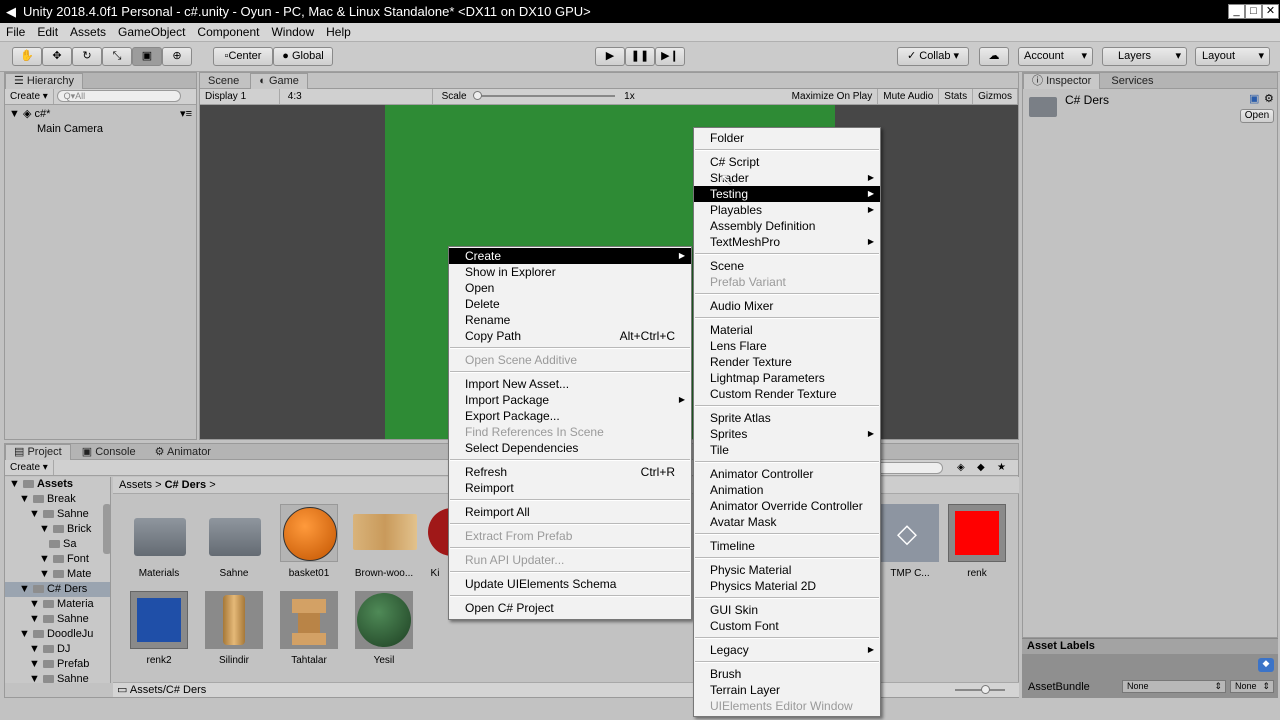 The width and height of the screenshot is (1280, 720). I want to click on close-button: ✕, so click(1270, 11).